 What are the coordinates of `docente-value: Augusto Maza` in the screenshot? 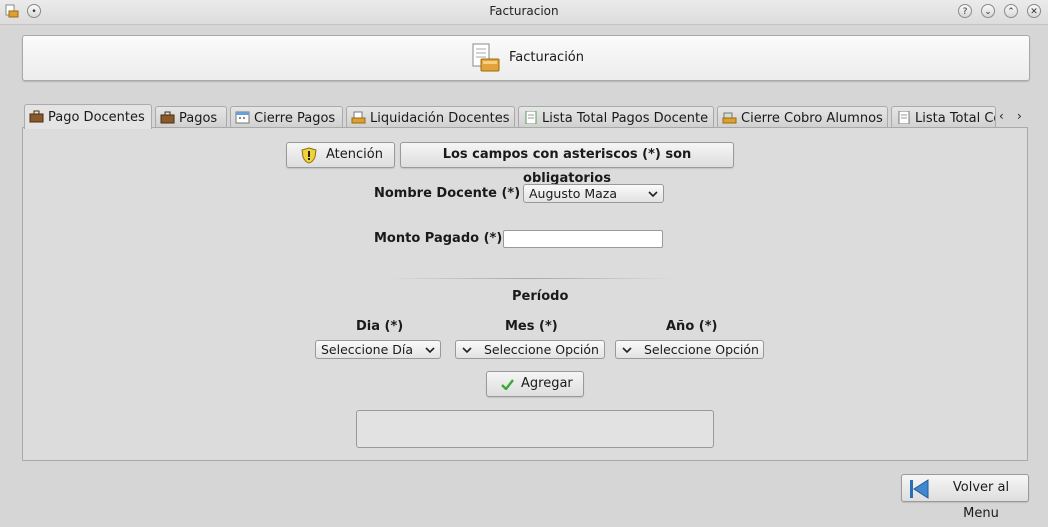 It's located at (573, 193).